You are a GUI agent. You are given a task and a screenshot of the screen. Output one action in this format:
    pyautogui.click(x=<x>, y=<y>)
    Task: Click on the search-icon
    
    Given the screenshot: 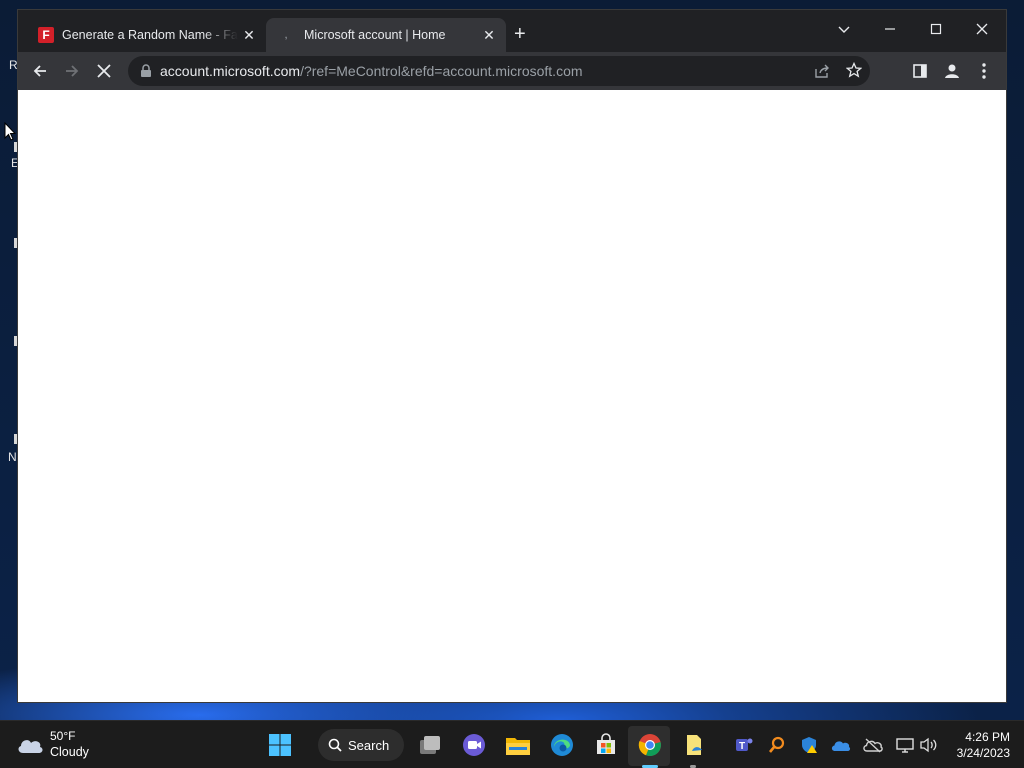 What is the action you would take?
    pyautogui.click(x=335, y=745)
    